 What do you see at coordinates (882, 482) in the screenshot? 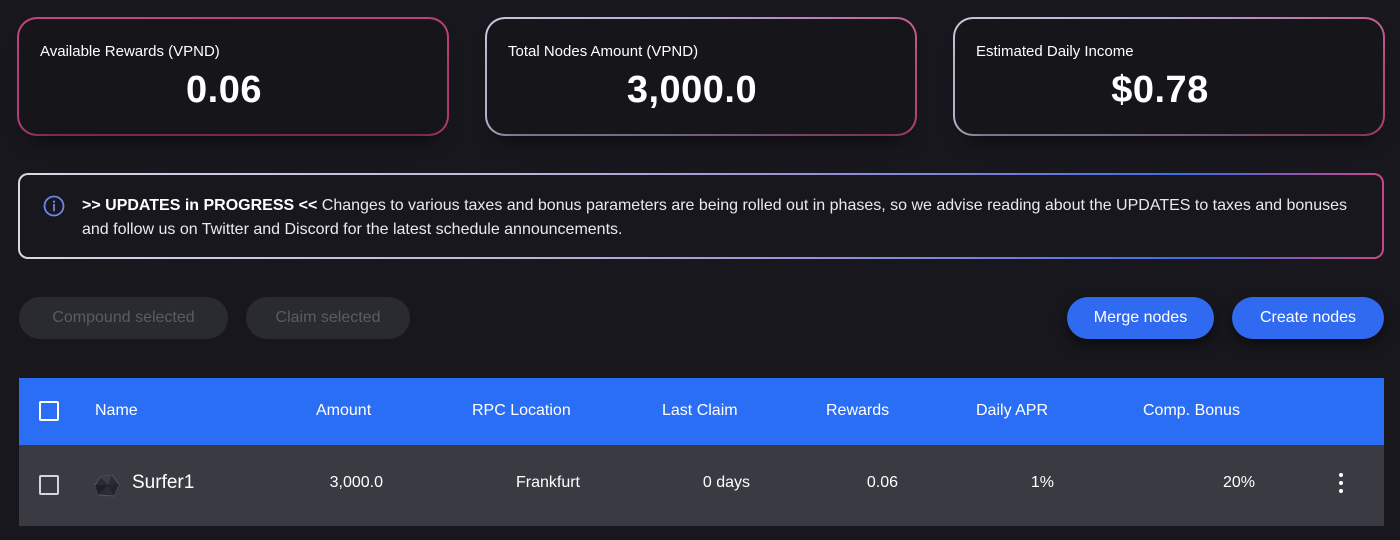
I see `node-rewards: 0.06` at bounding box center [882, 482].